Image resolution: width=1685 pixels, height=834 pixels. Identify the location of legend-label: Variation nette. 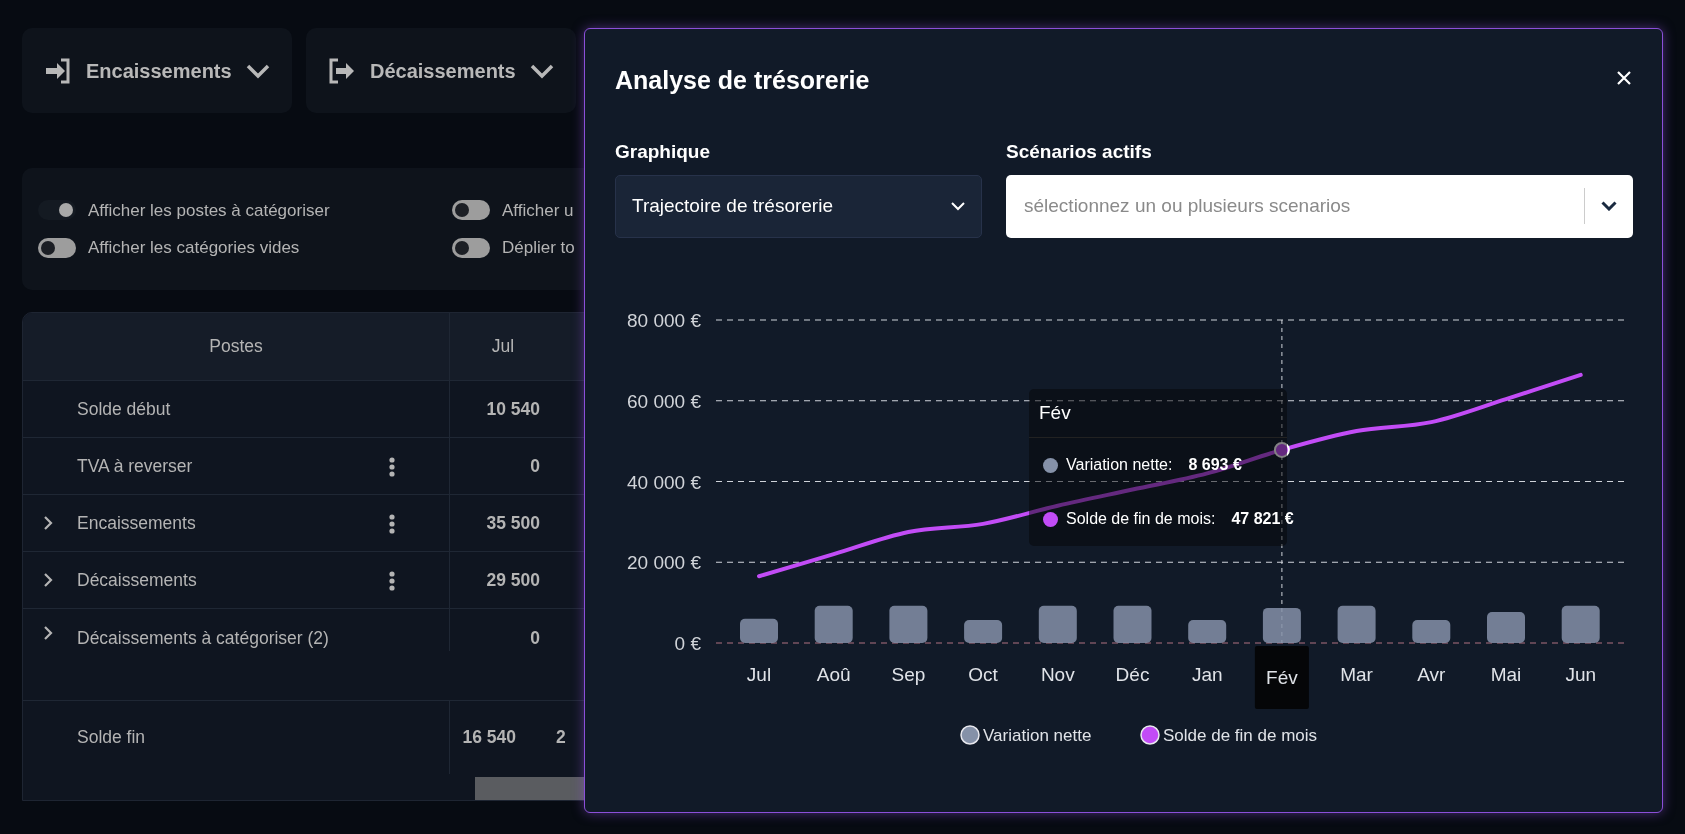
(1037, 735).